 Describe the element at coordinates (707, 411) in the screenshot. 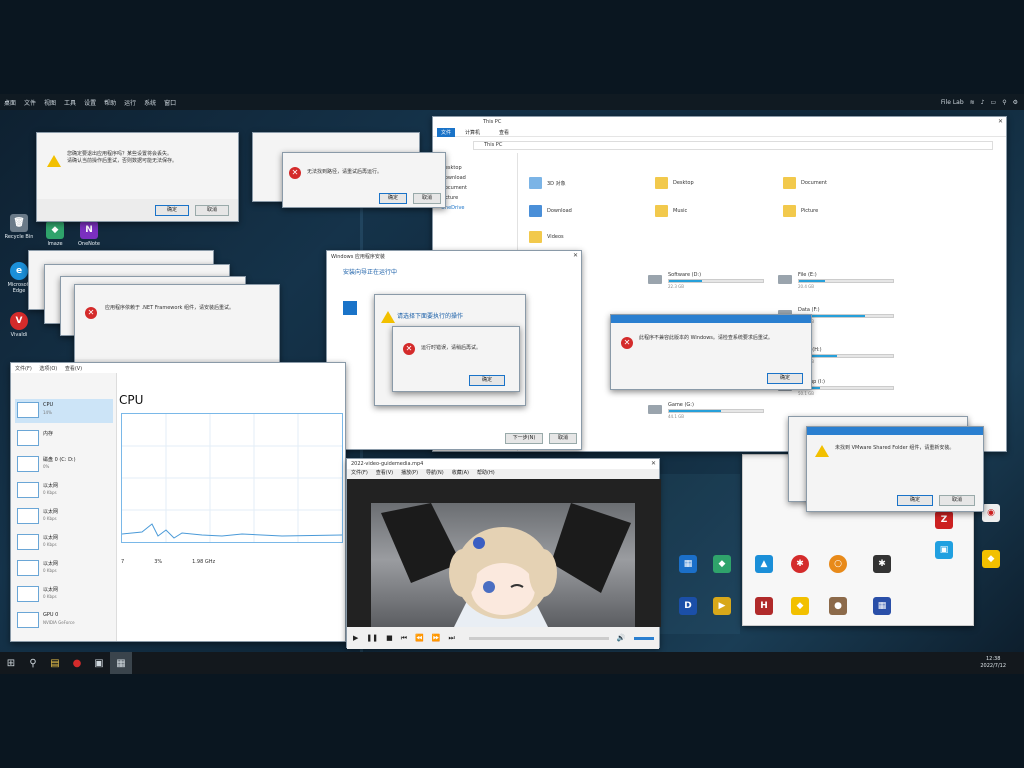

I see `drive-item: Game (G:) 44.1 GB` at that location.